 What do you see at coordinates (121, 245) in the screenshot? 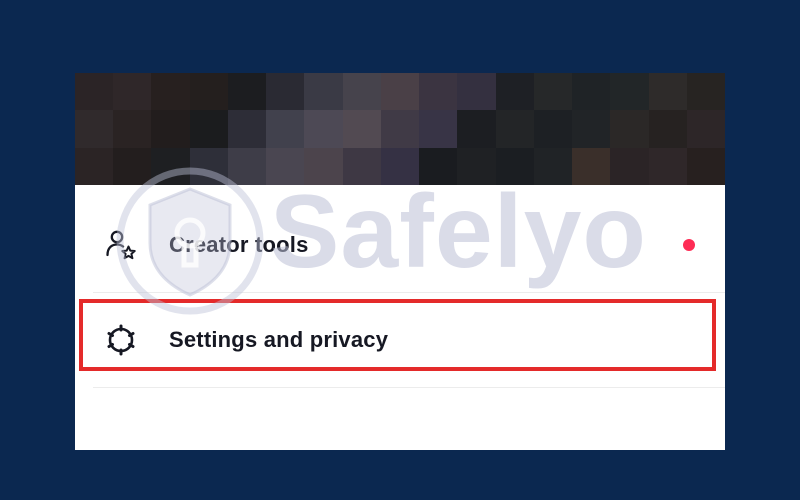
I see `person-star-icon` at bounding box center [121, 245].